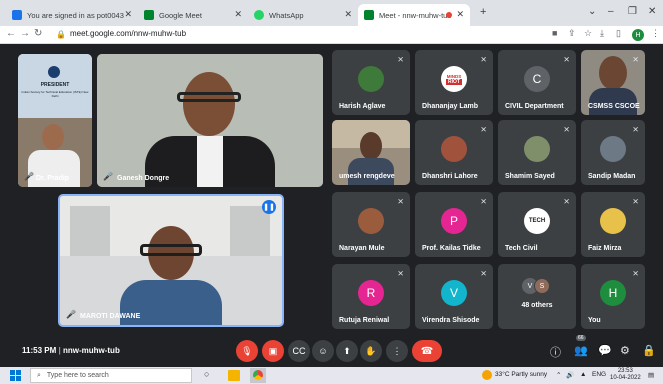 The width and height of the screenshot is (663, 384). What do you see at coordinates (303, 15) in the screenshot?
I see `browser-tab: WhatsApp ✕` at bounding box center [303, 15].